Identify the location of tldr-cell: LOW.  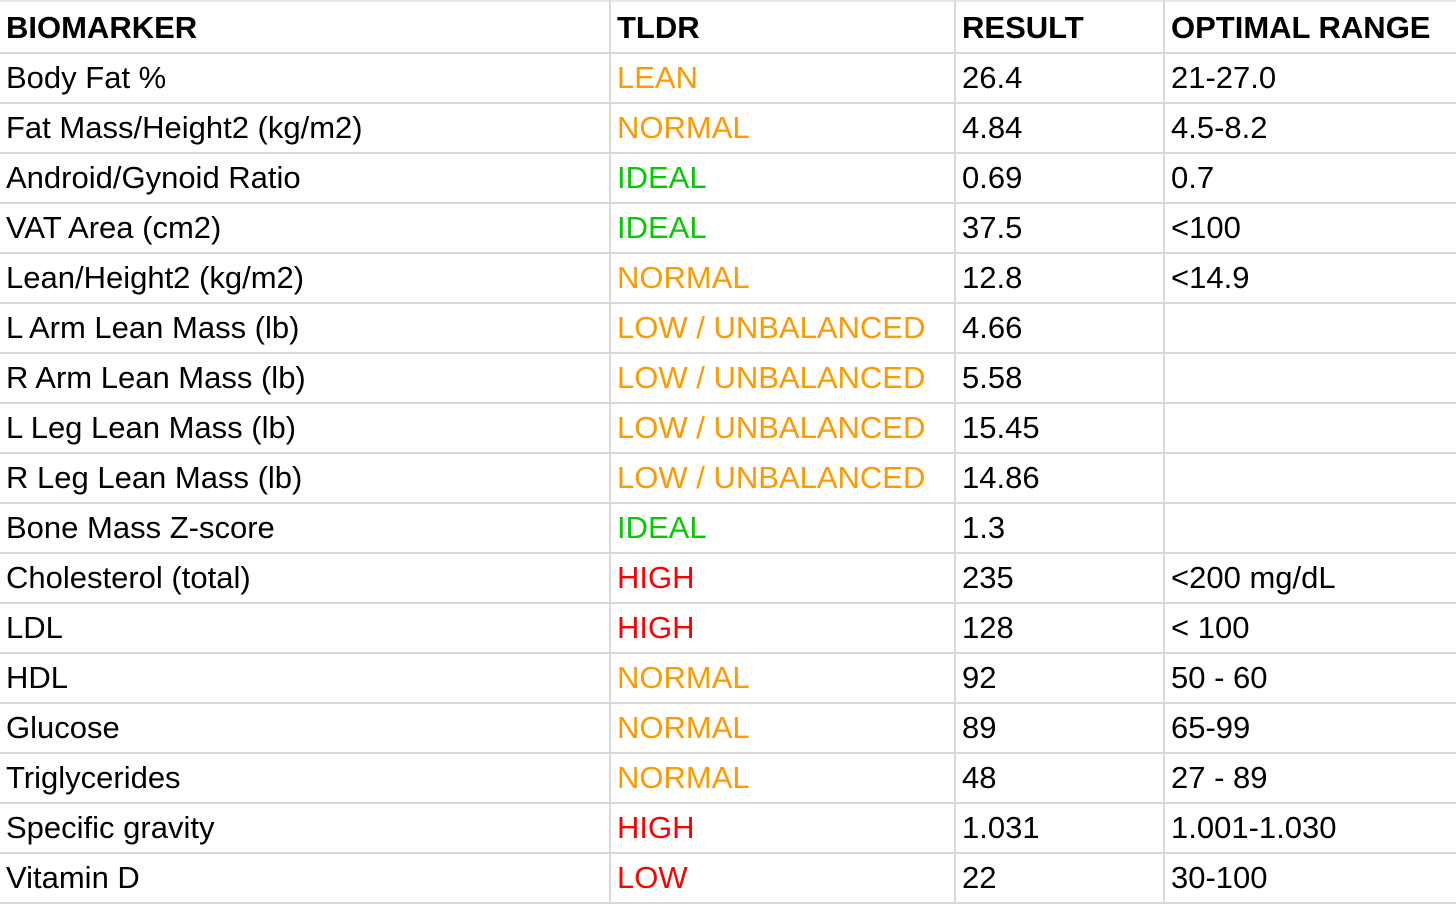
(782, 878).